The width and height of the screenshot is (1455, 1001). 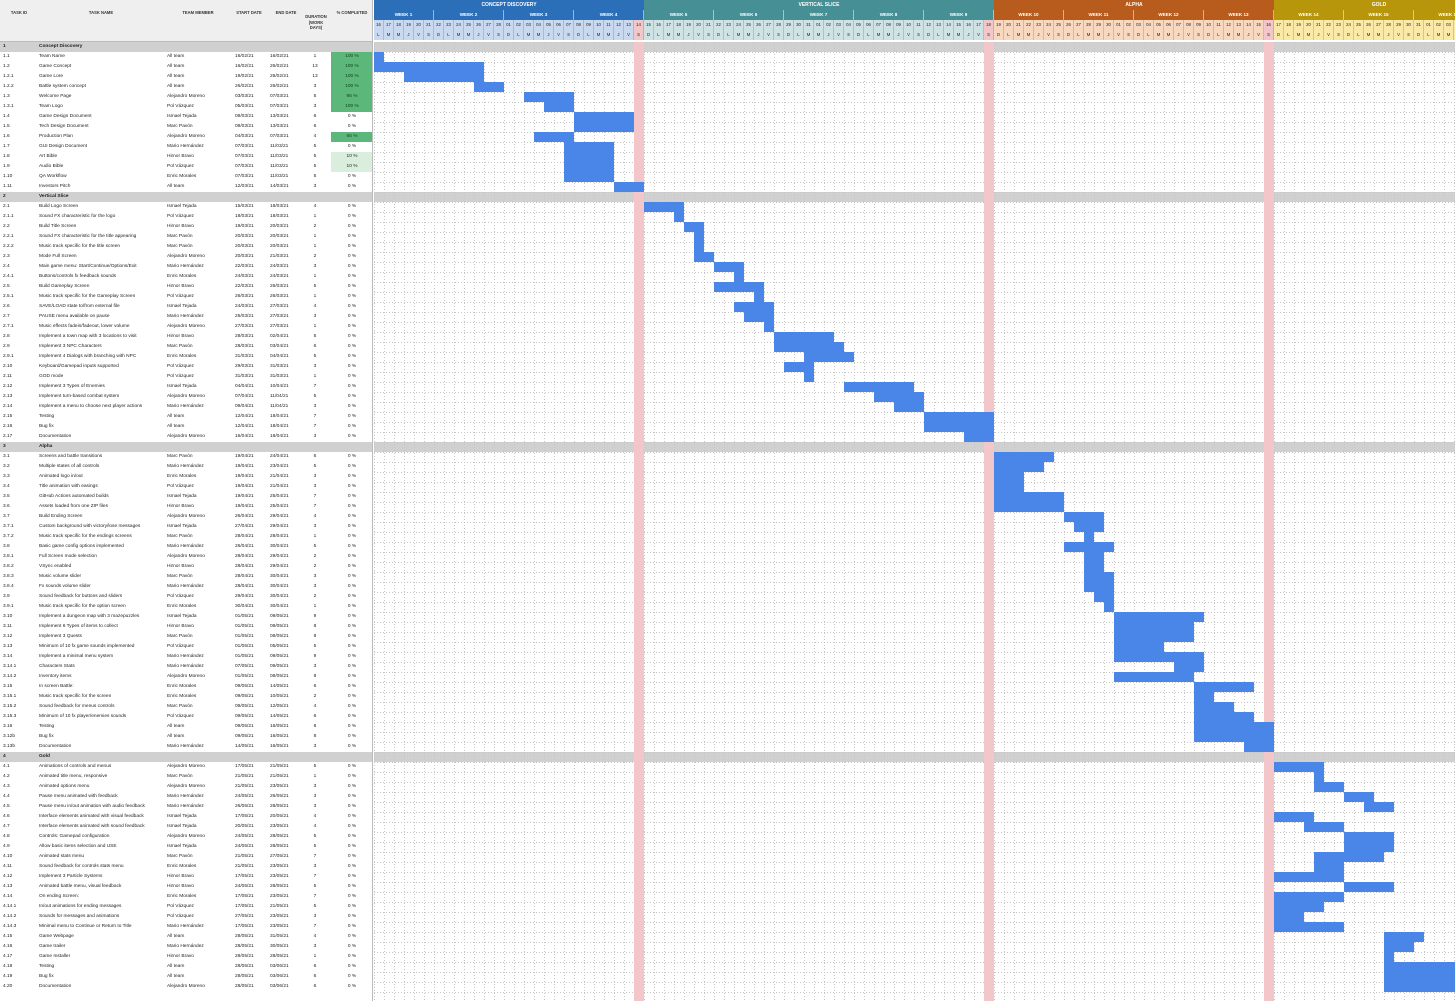 I want to click on table-row: 3.16 Testing All team 09/05/21 16/05/21 8 0 %, so click(x=186, y=727).